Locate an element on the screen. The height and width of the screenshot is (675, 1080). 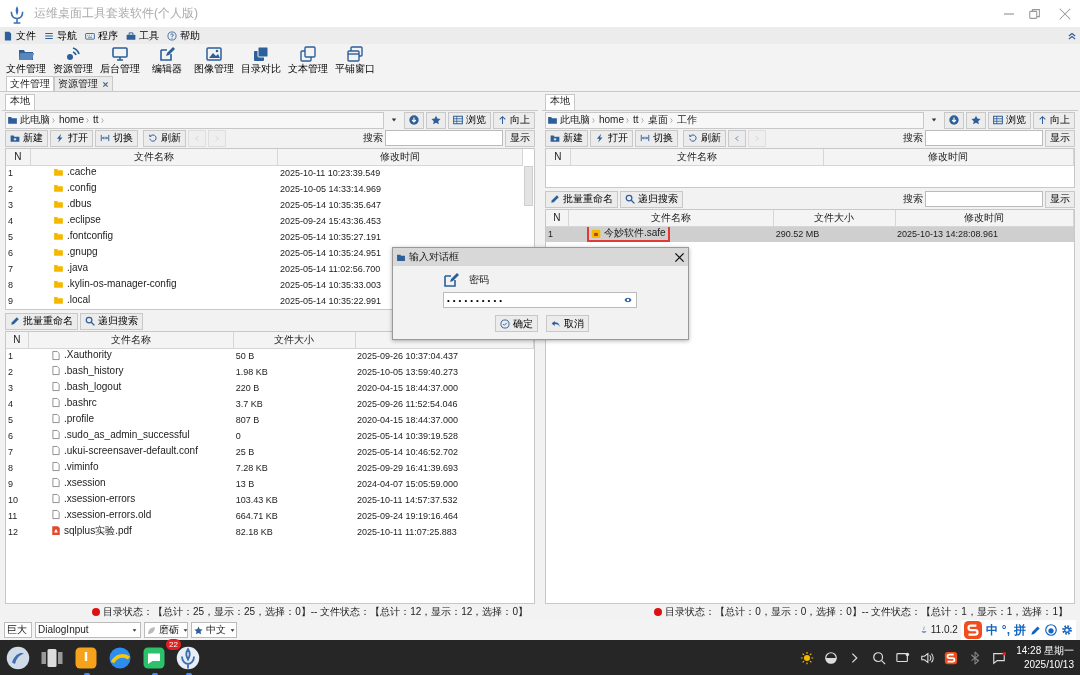
toolbar-button: 目录对比 is located at coordinates (261, 60).